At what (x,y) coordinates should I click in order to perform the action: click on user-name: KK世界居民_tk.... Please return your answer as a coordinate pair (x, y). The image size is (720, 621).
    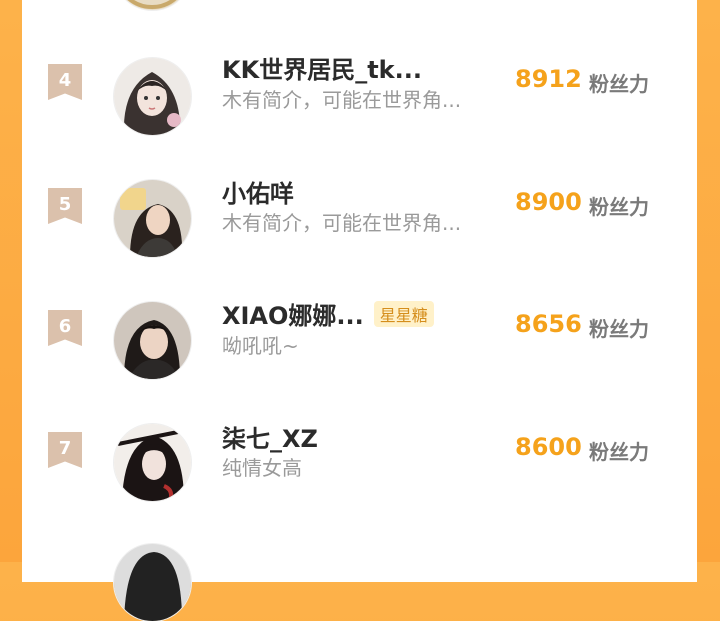
    Looking at the image, I should click on (322, 67).